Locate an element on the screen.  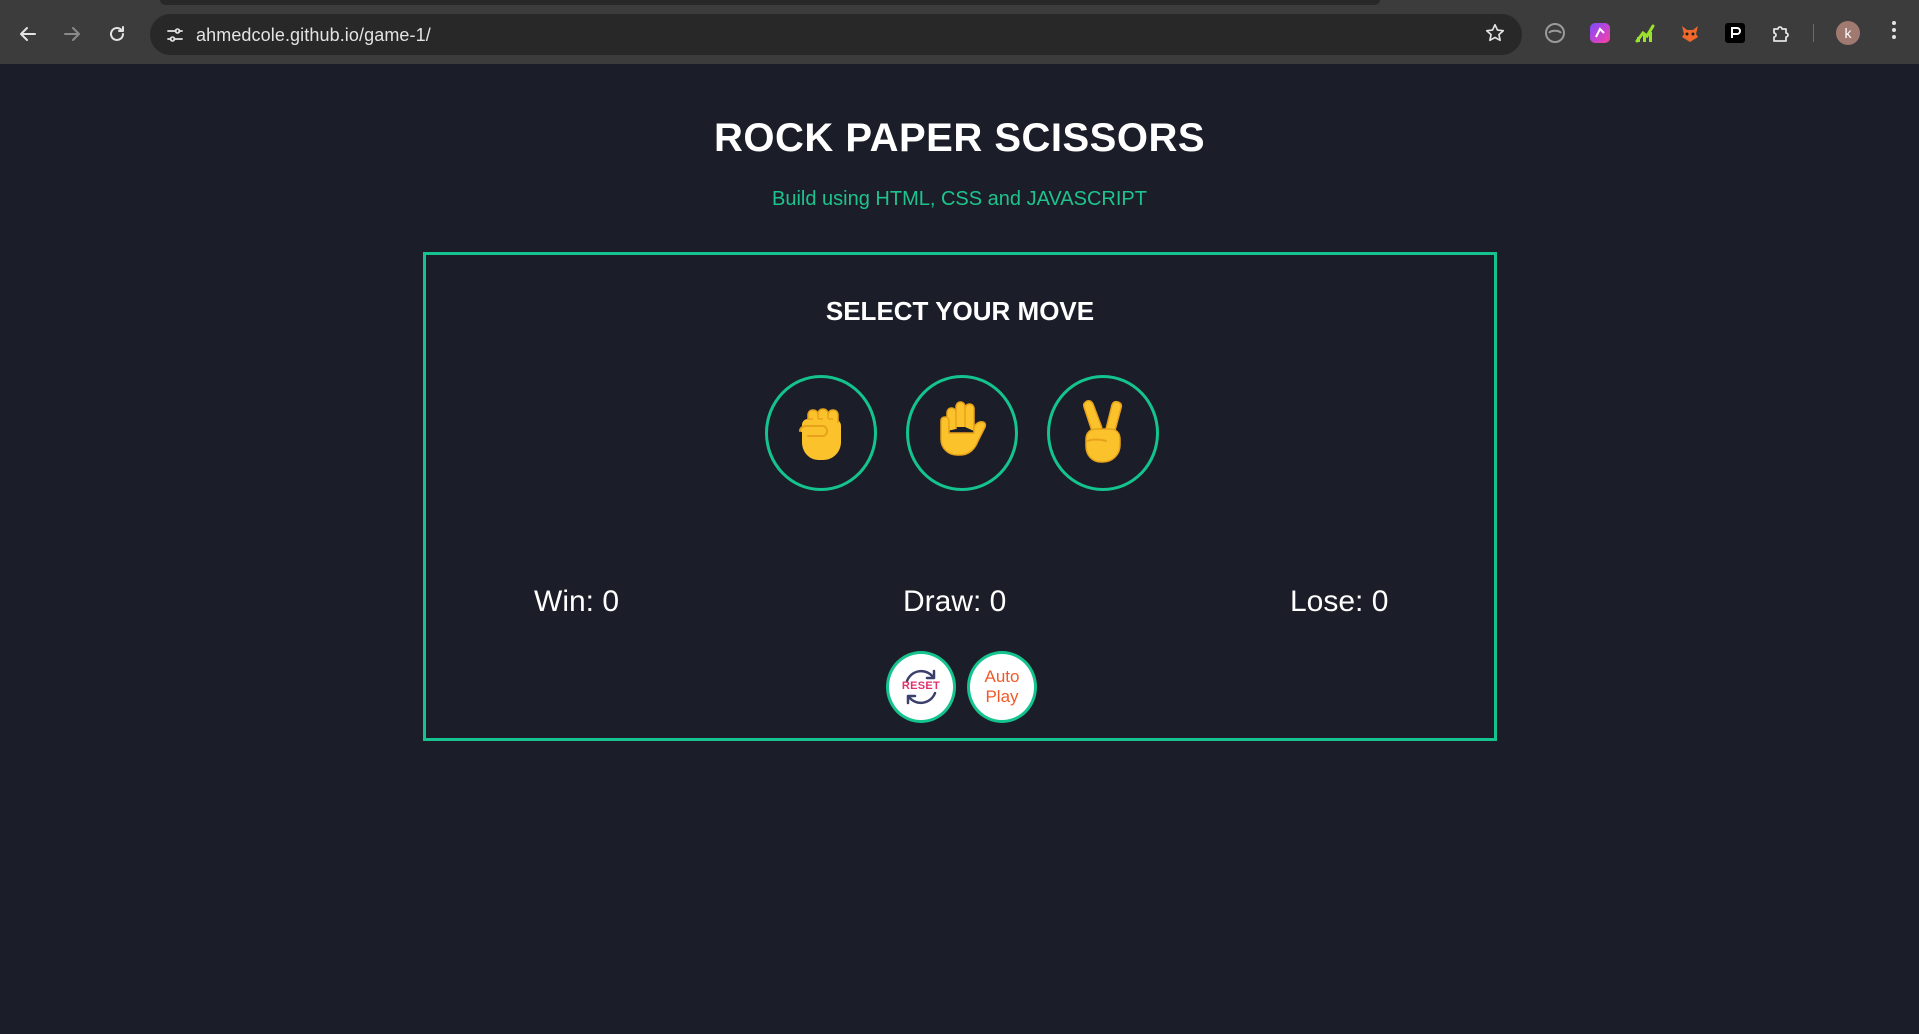
auto-play-line1: Auto is located at coordinates (1002, 676).